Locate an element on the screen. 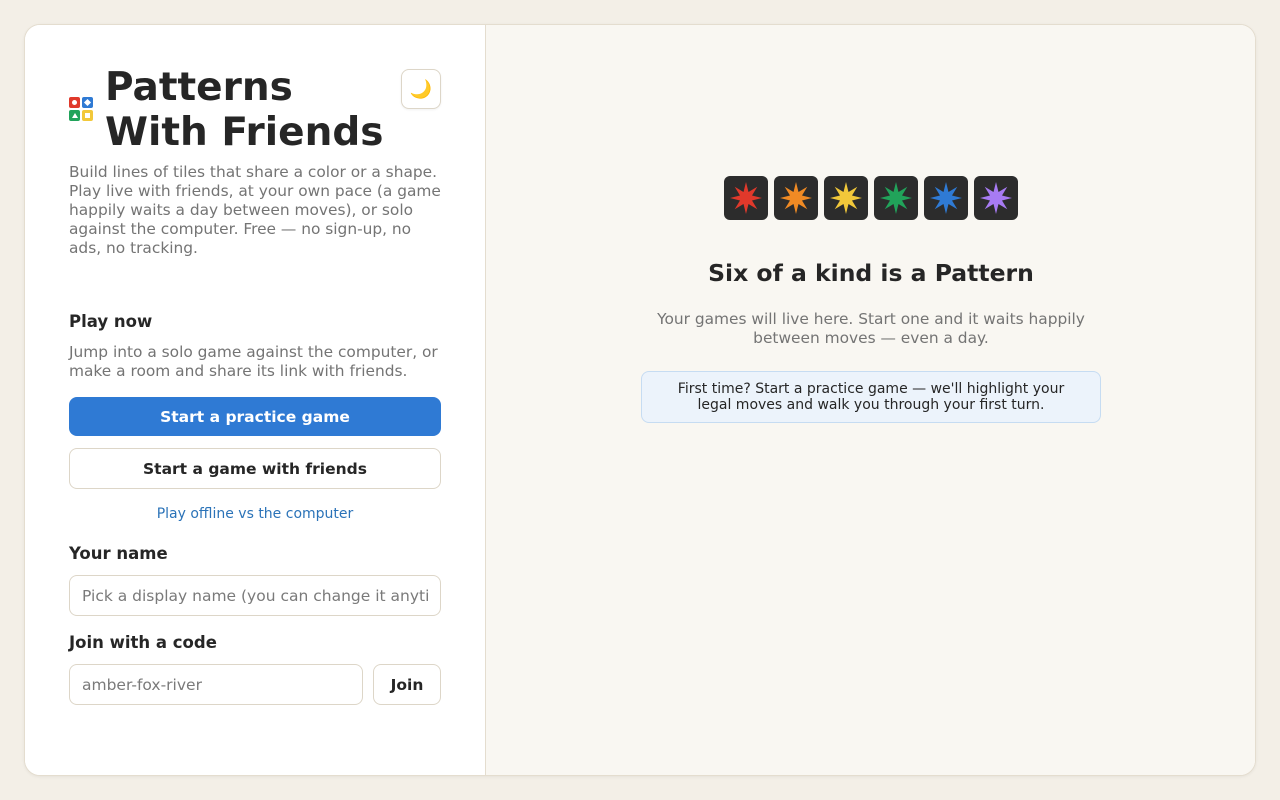  join-button: Join is located at coordinates (407, 684).